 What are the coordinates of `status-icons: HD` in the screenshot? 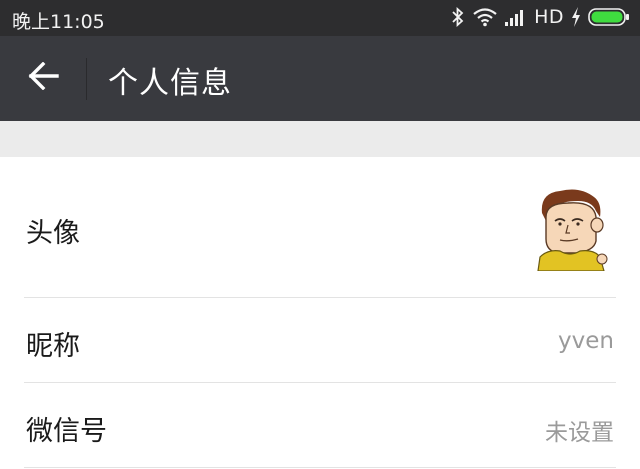 It's located at (540, 17).